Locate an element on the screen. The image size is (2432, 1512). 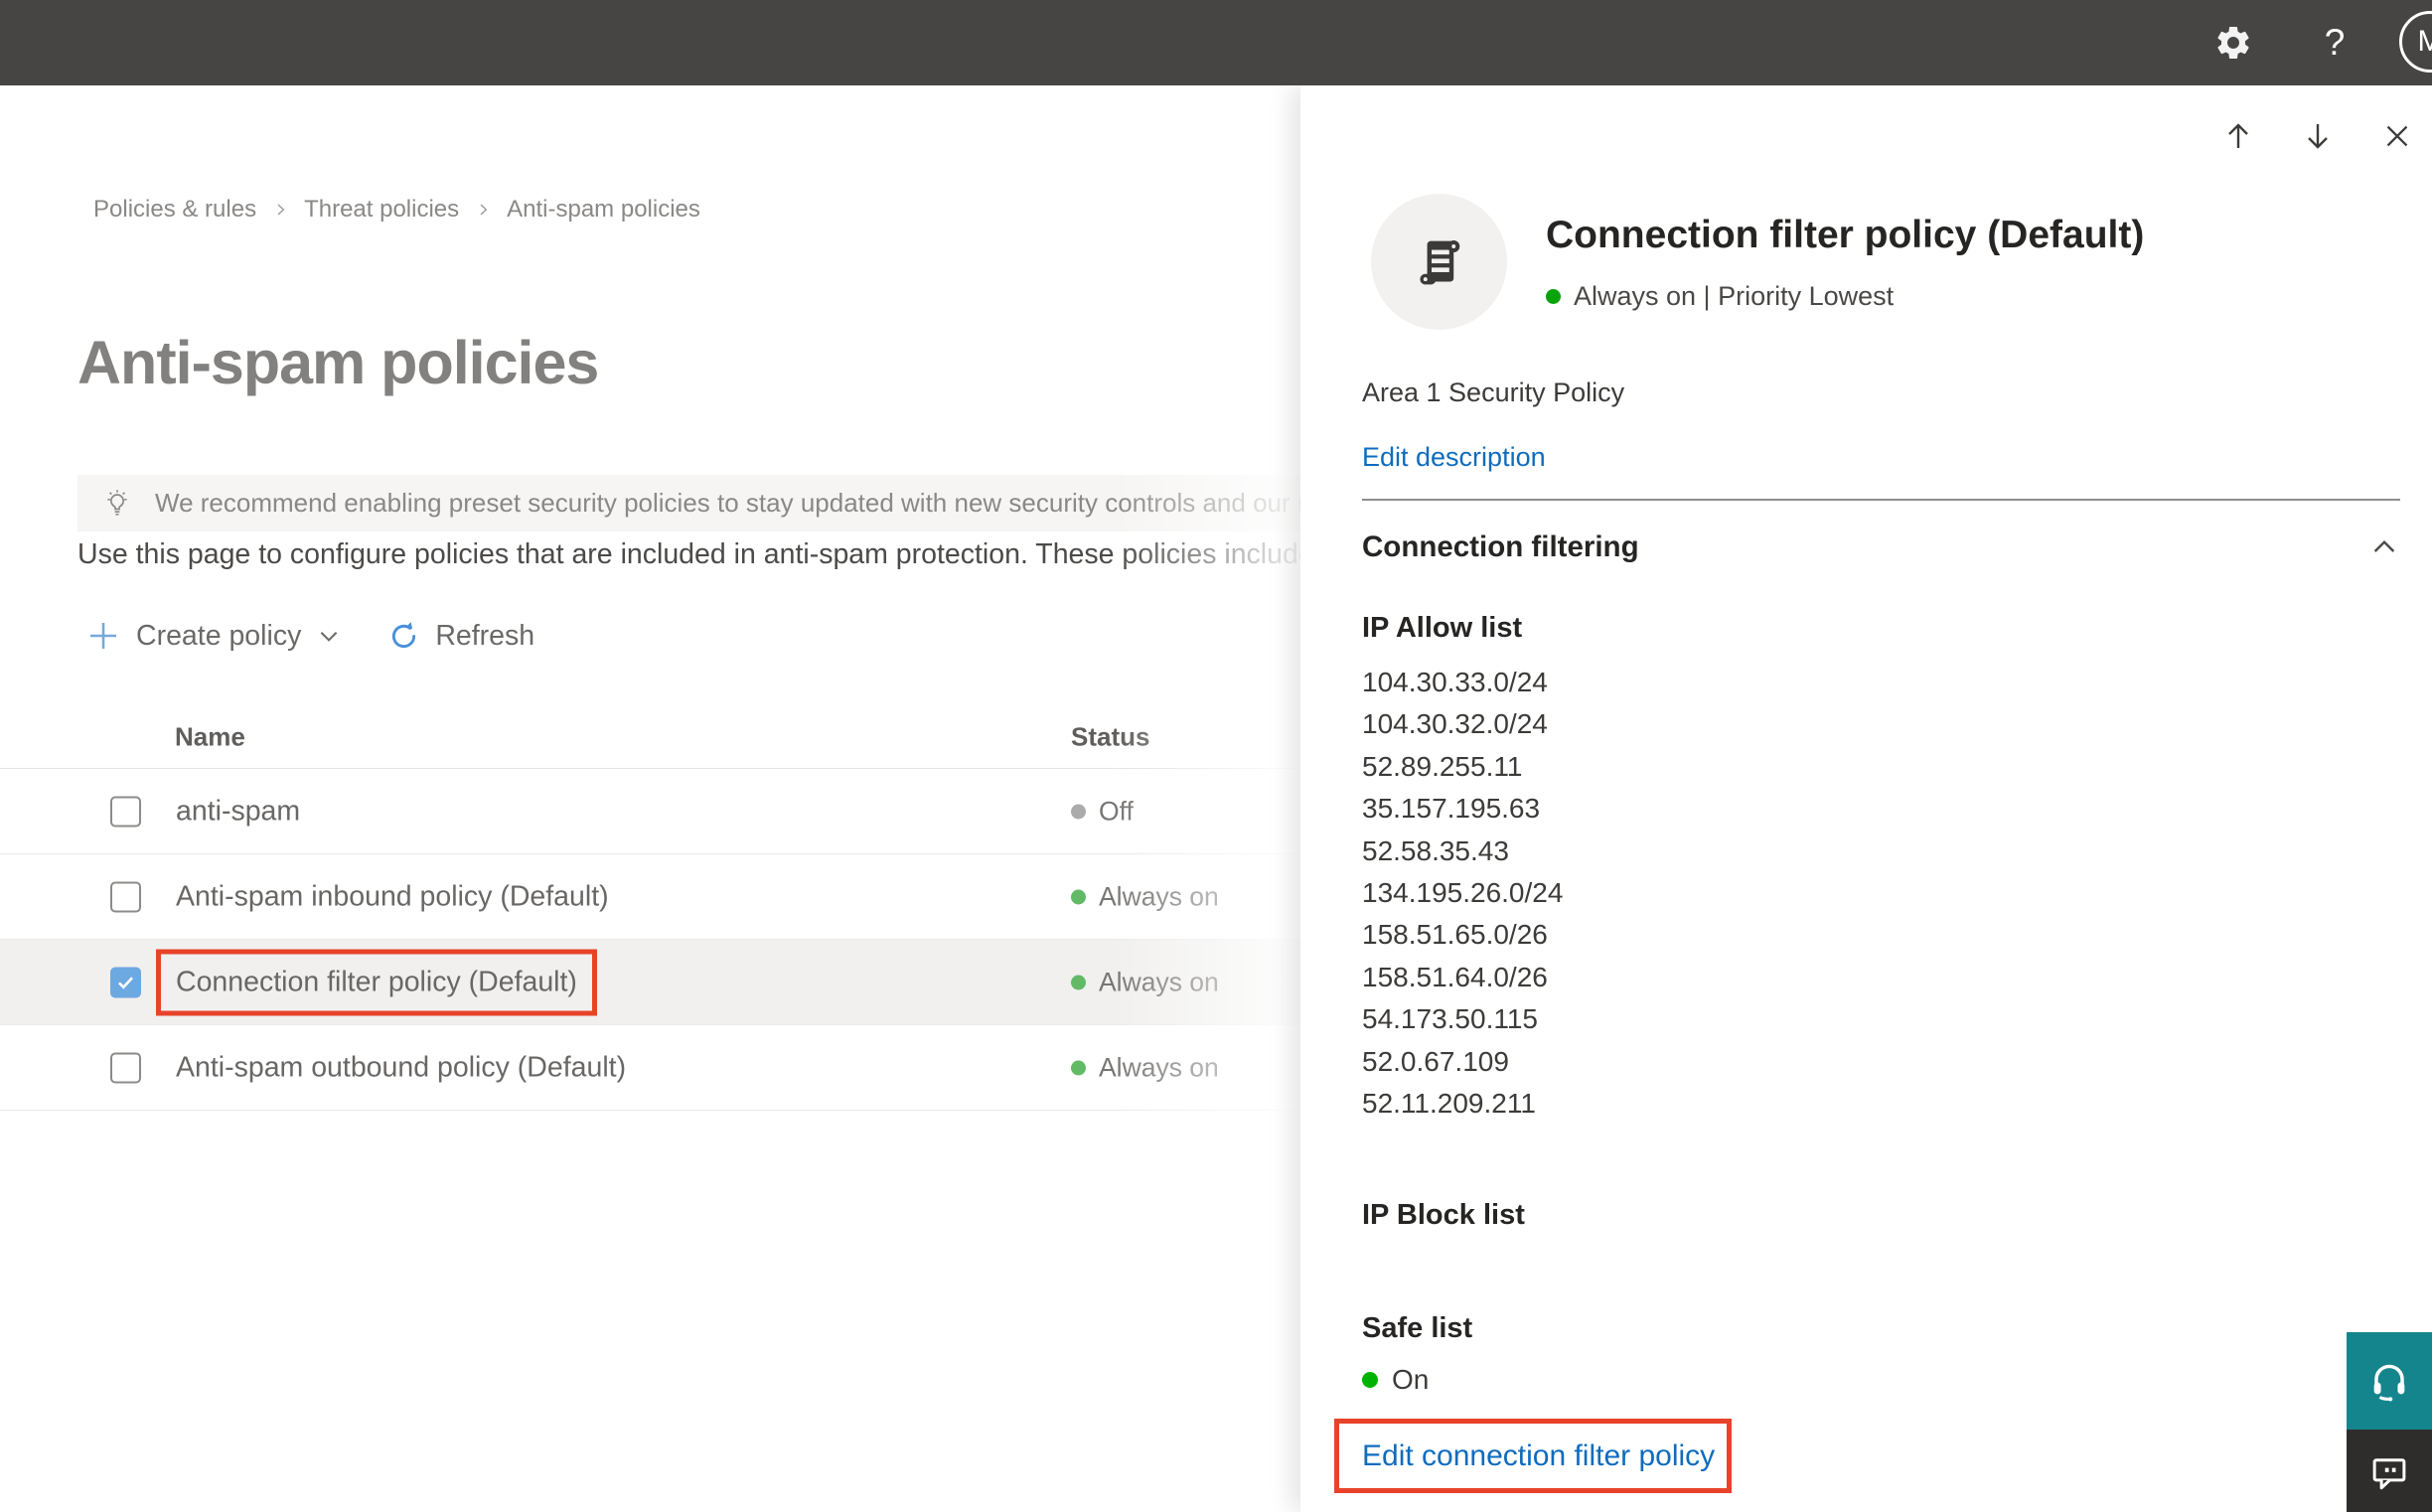
next-item-button is located at coordinates (2318, 136).